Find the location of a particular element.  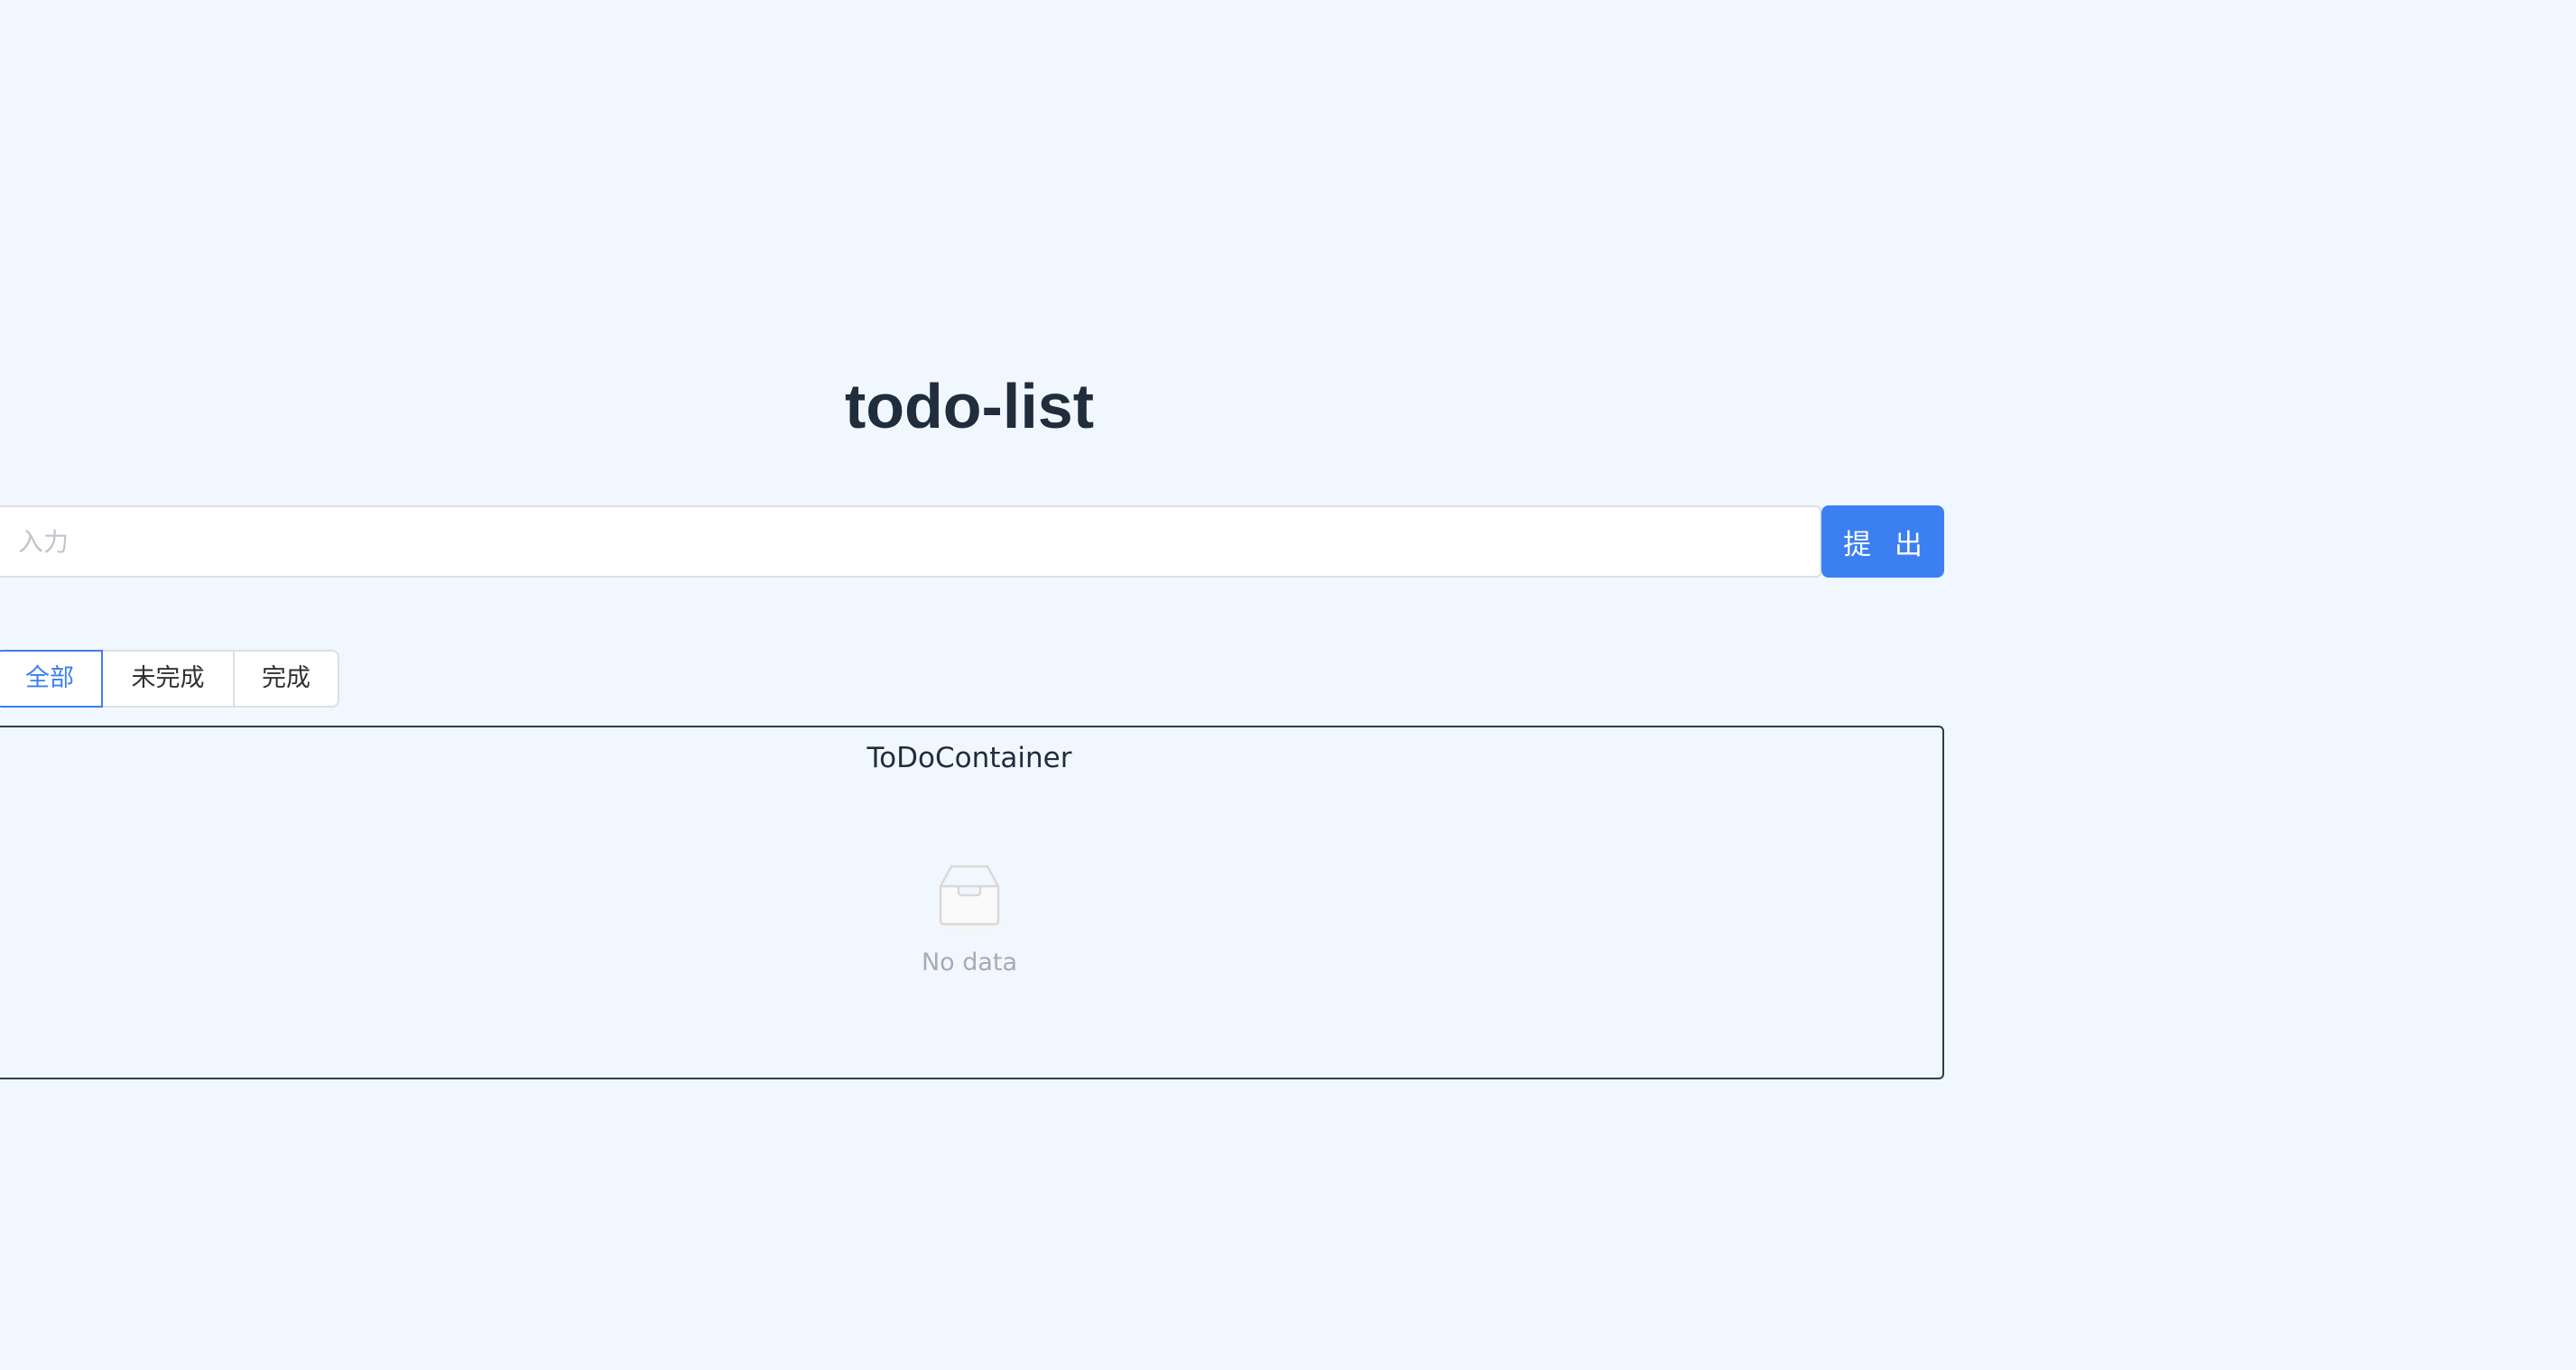

empty-state: No data is located at coordinates (971, 918).